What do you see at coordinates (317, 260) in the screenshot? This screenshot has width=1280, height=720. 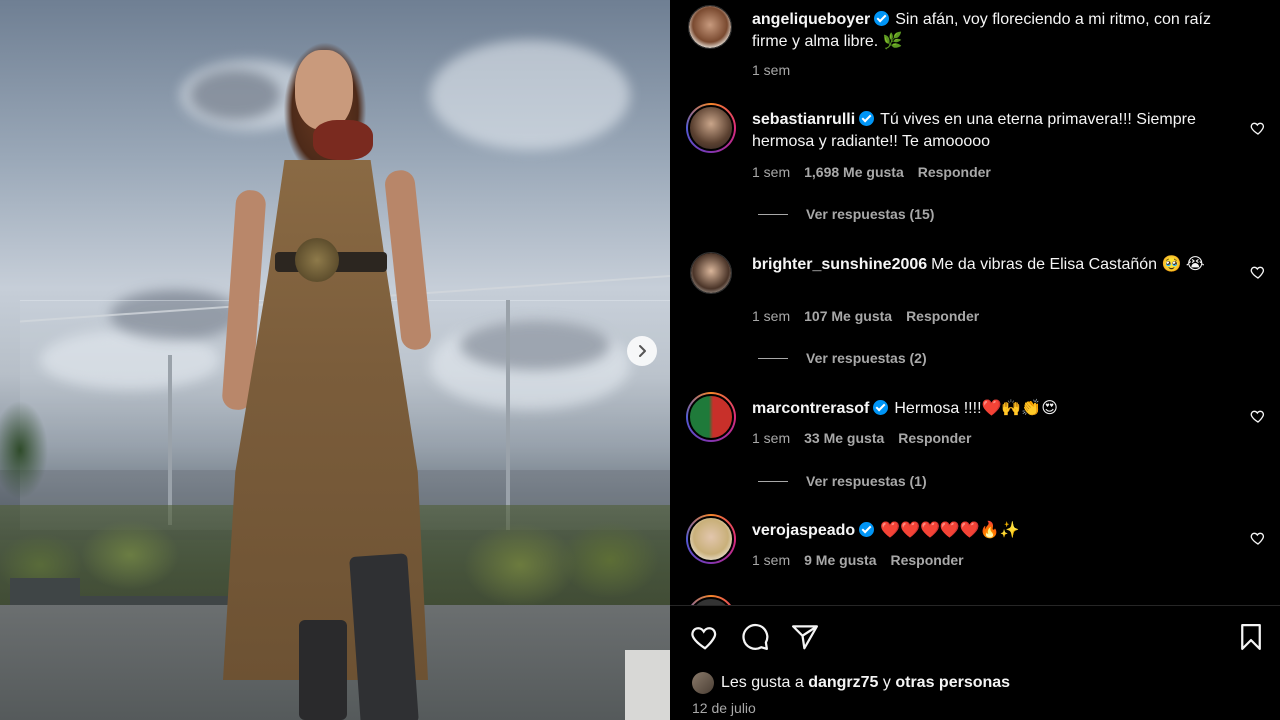 I see `figure-buckle` at bounding box center [317, 260].